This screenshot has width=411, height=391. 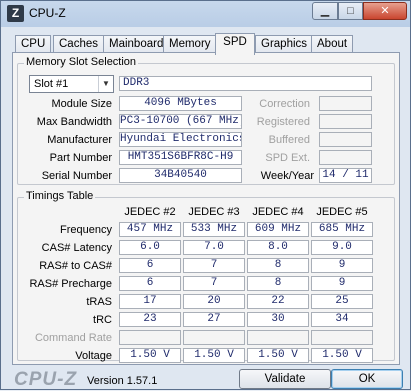 I want to click on maximize-icon: □, so click(x=350, y=11).